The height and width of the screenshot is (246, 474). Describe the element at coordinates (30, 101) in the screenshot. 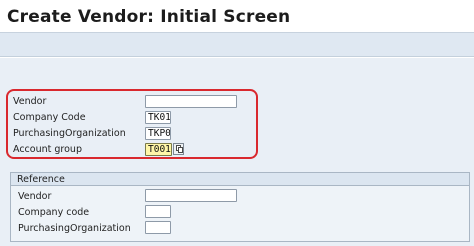

I see `vendor-label: Vendor` at that location.